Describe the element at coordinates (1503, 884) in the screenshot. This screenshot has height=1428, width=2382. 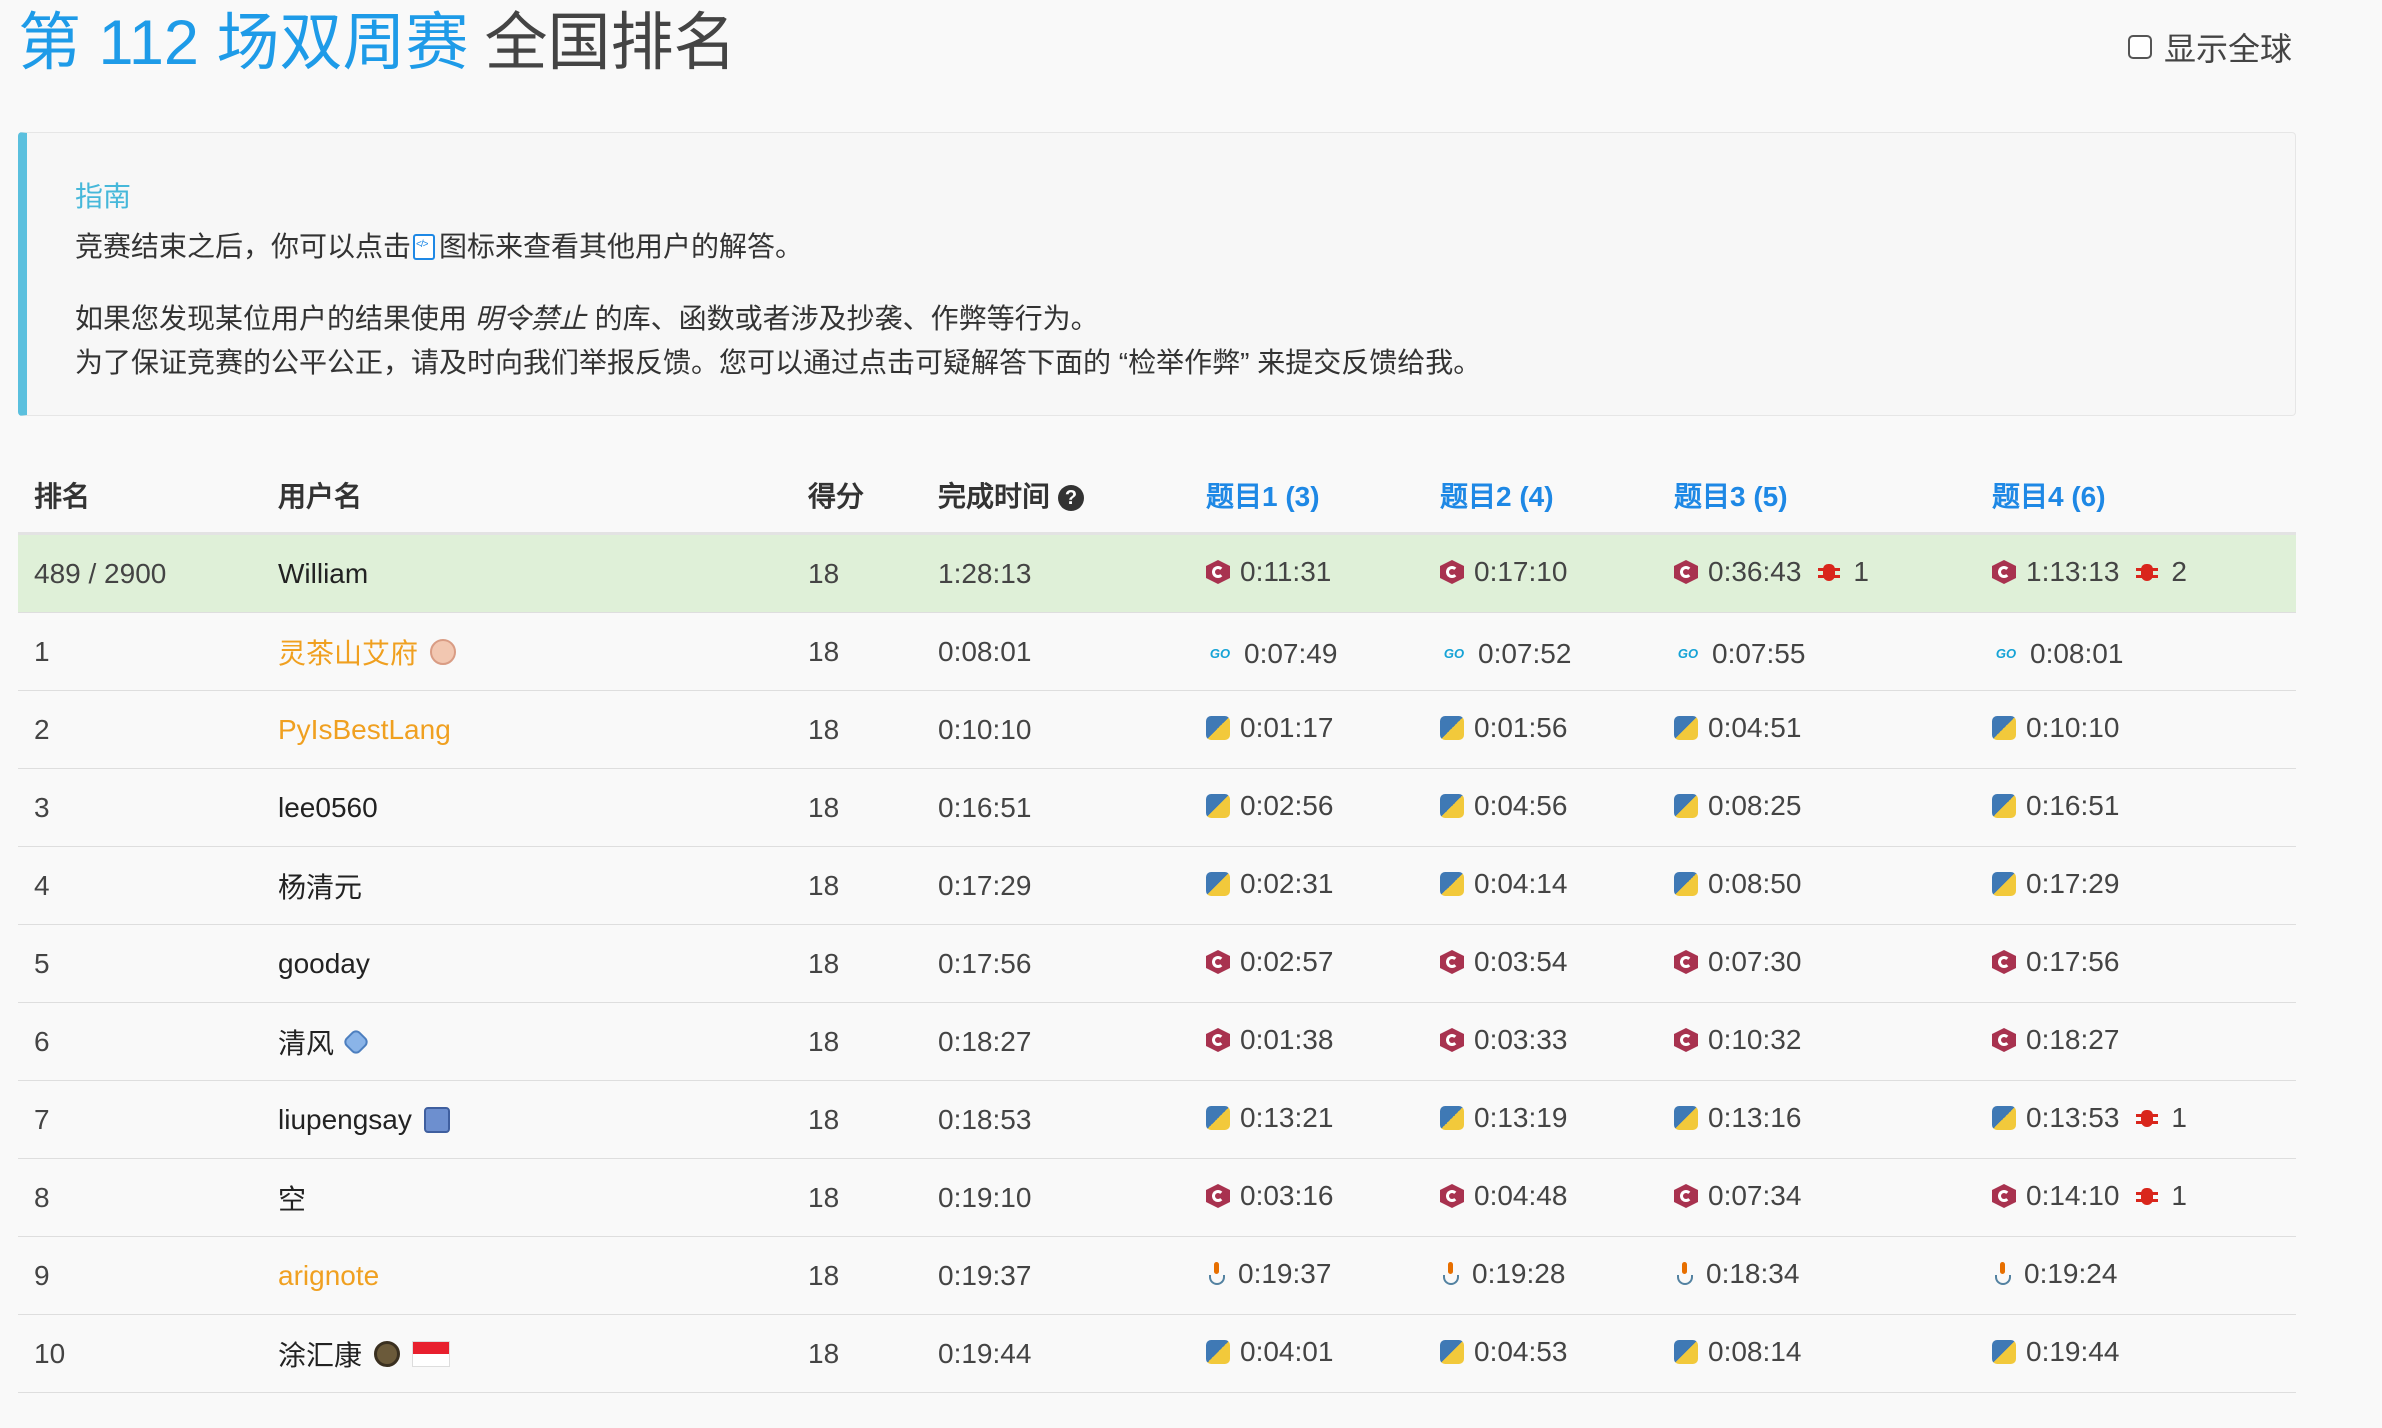
I see `submission-link: 0:04:14` at that location.